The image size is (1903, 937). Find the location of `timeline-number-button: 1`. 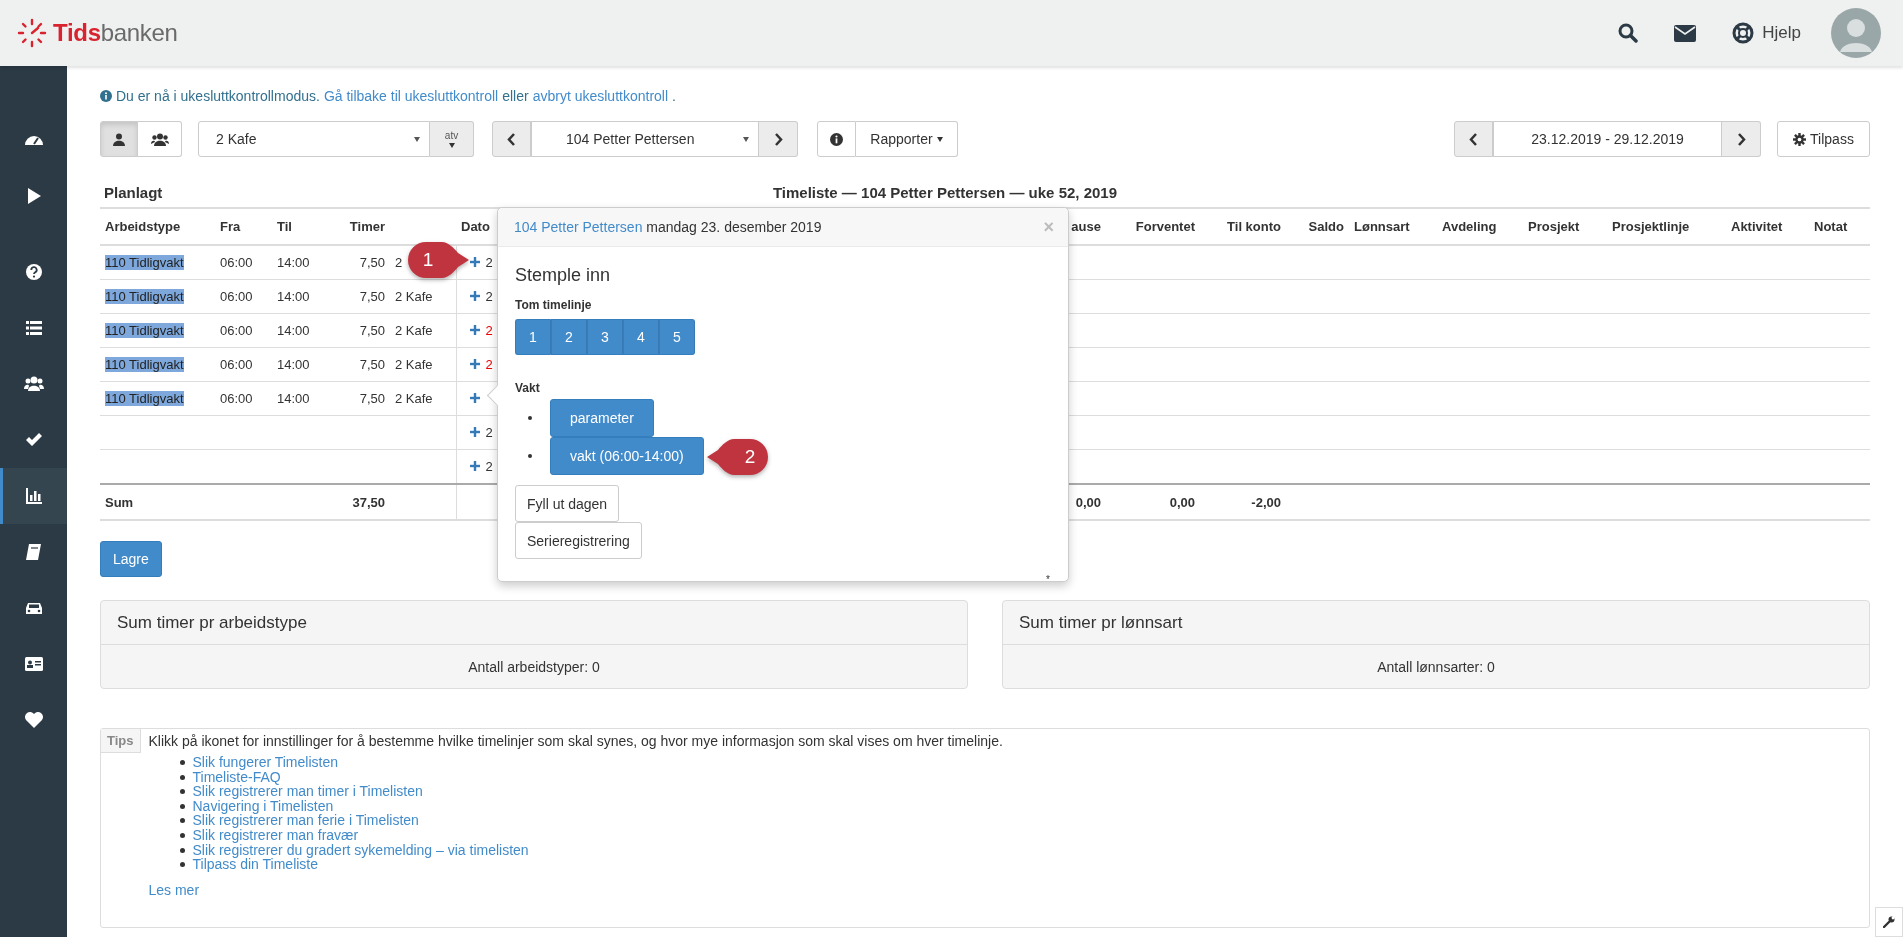

timeline-number-button: 1 is located at coordinates (533, 337).